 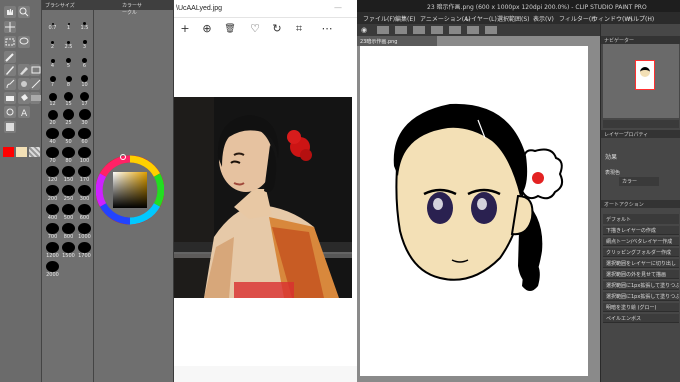 I want to click on menu-filter: フィルター(I), so click(x=577, y=18).